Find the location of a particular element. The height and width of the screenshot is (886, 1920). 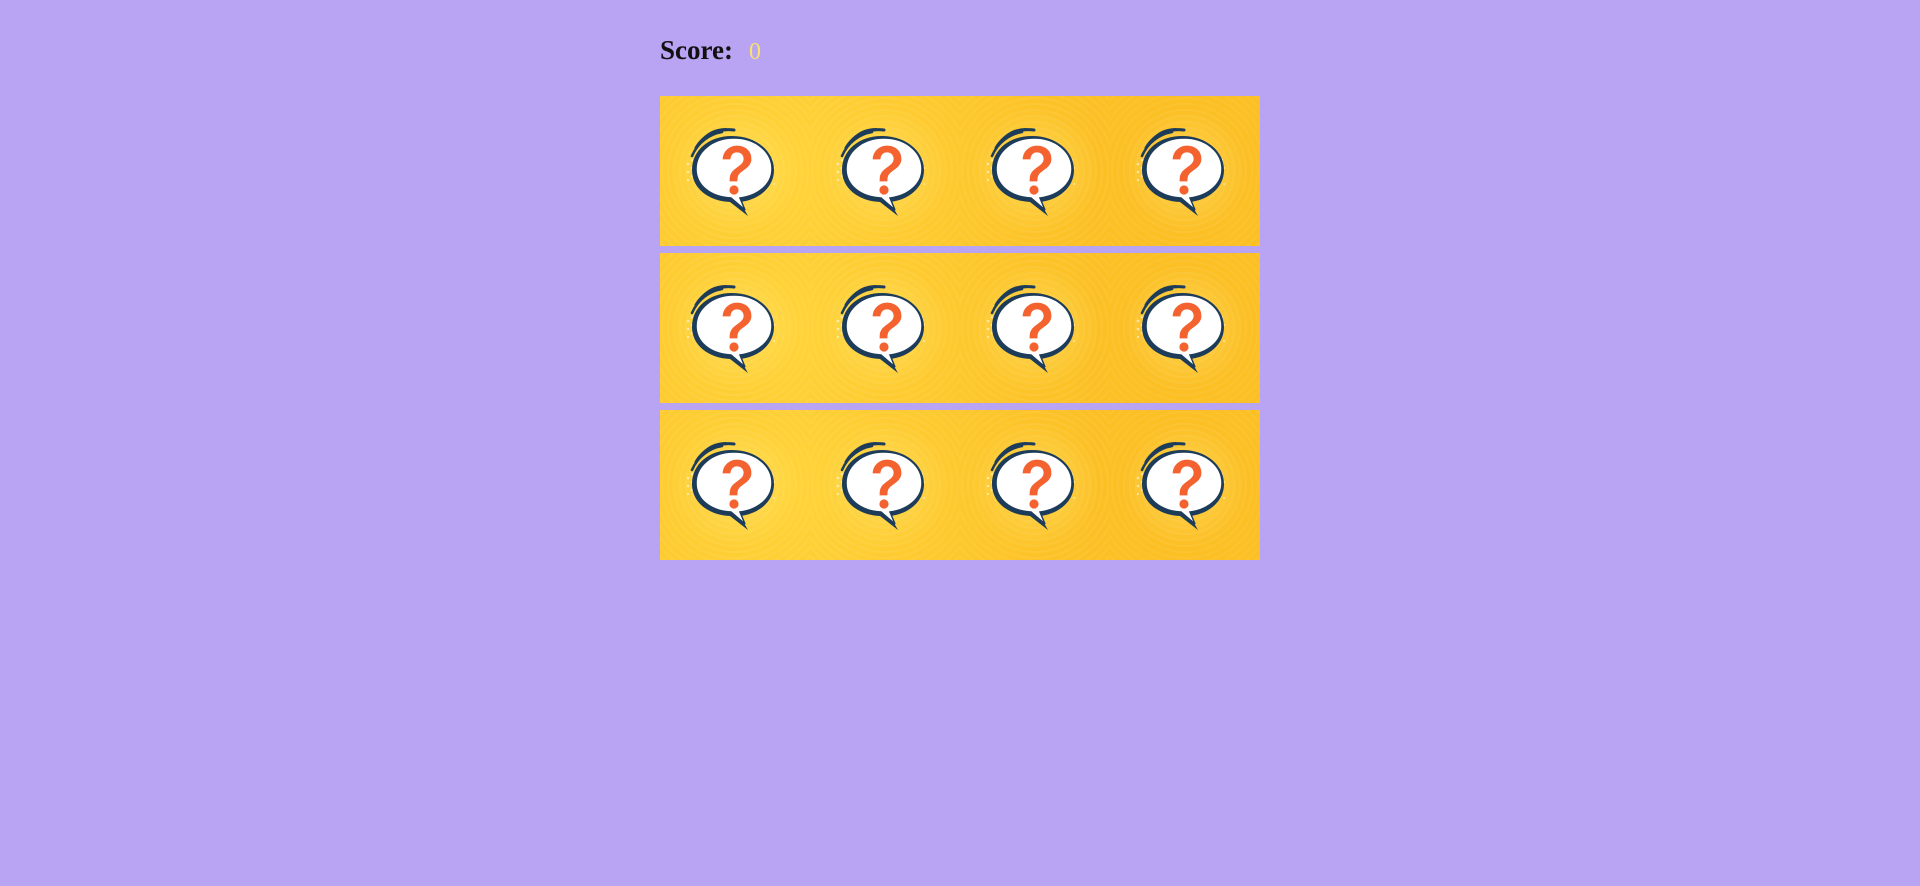

score-value: 0 is located at coordinates (754, 52).